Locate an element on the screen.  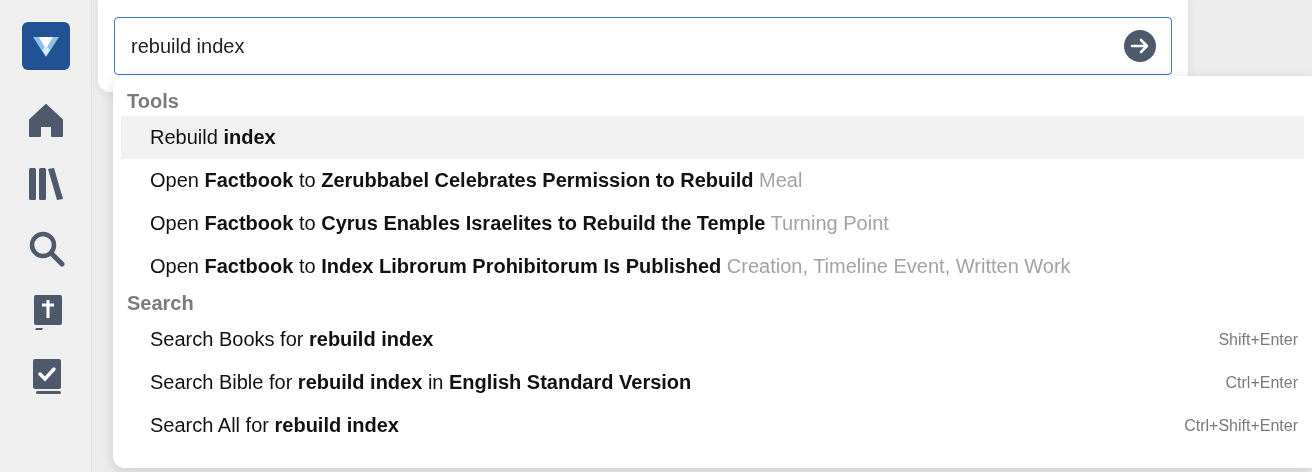
suggestion-item: Search All for rebuild index Ctrl+Shift+Enter is located at coordinates (712, 425).